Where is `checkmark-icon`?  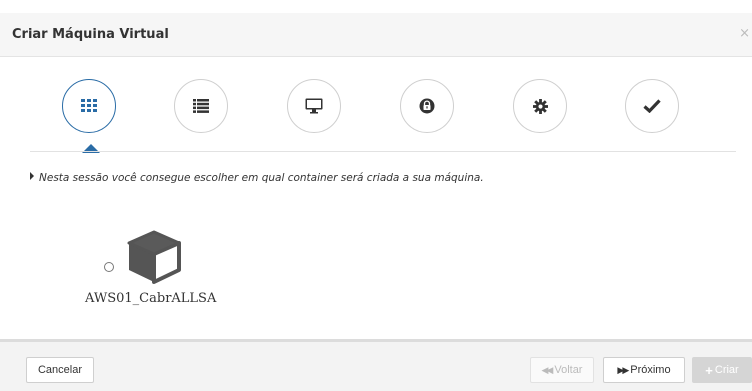
checkmark-icon is located at coordinates (652, 106).